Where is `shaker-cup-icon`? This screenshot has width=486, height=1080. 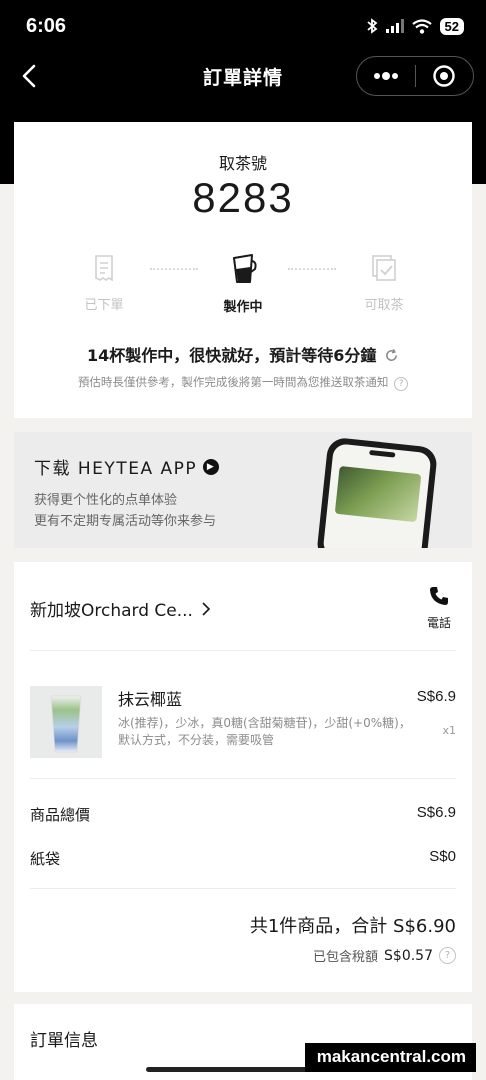
shaker-cup-icon is located at coordinates (245, 268).